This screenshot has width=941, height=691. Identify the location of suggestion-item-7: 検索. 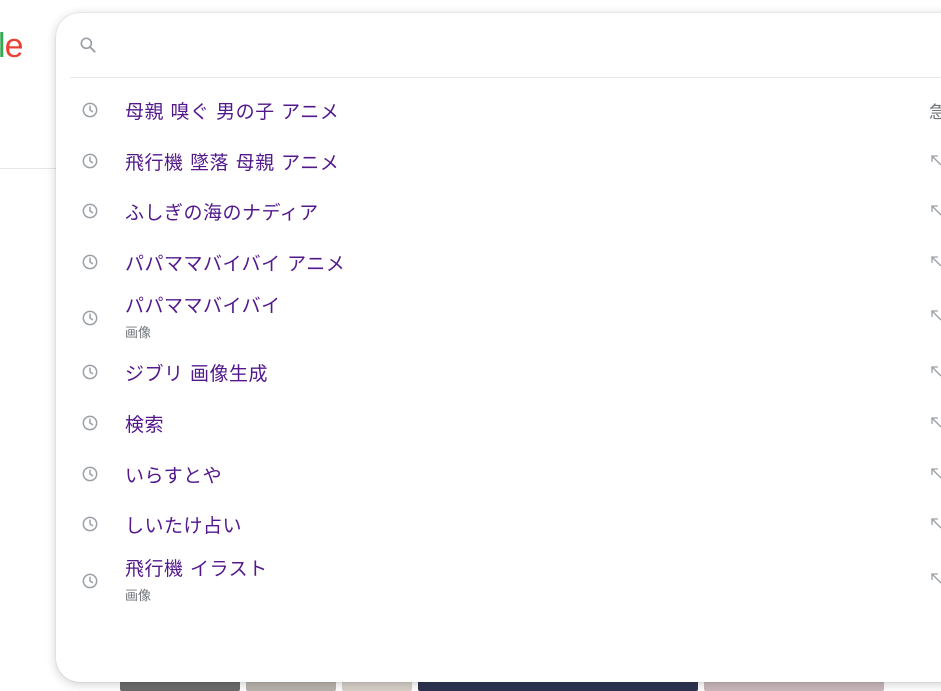
(498, 424).